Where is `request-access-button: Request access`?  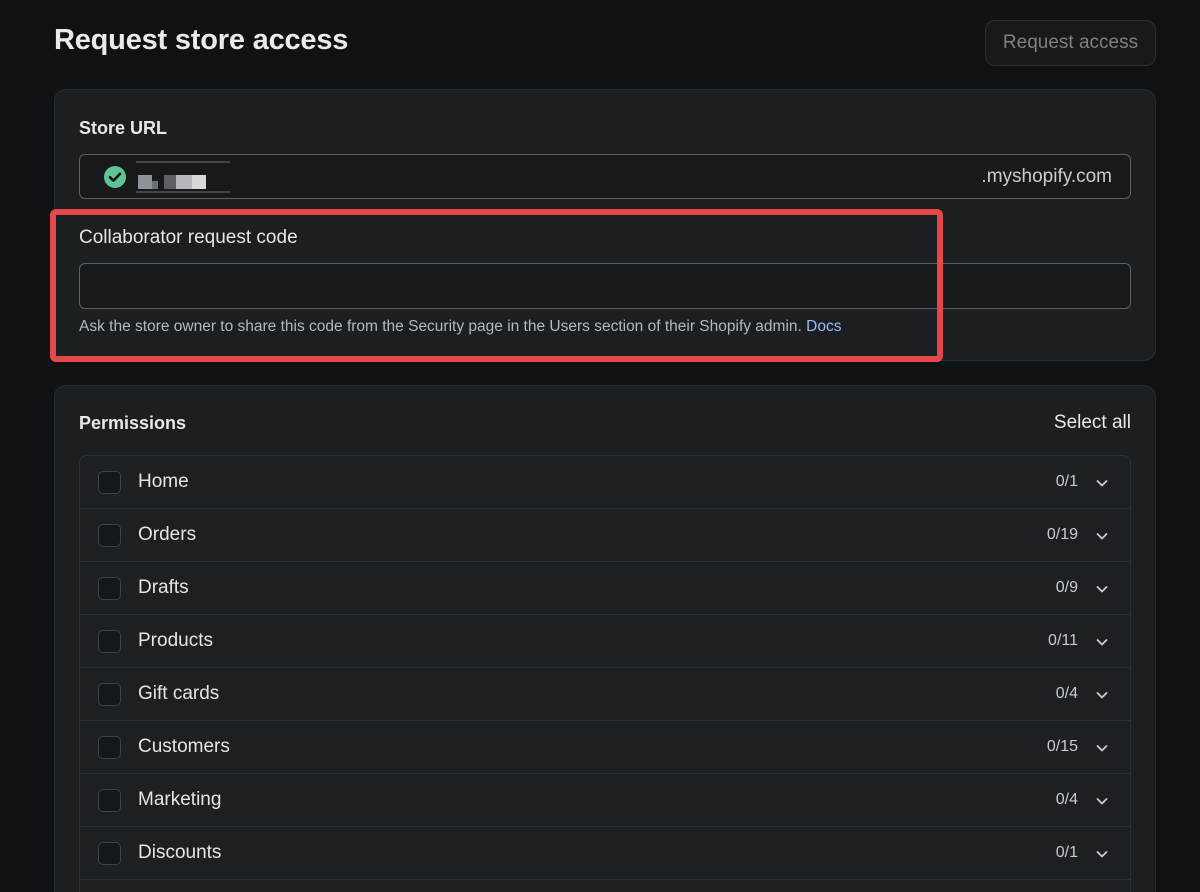
request-access-button: Request access is located at coordinates (1070, 43).